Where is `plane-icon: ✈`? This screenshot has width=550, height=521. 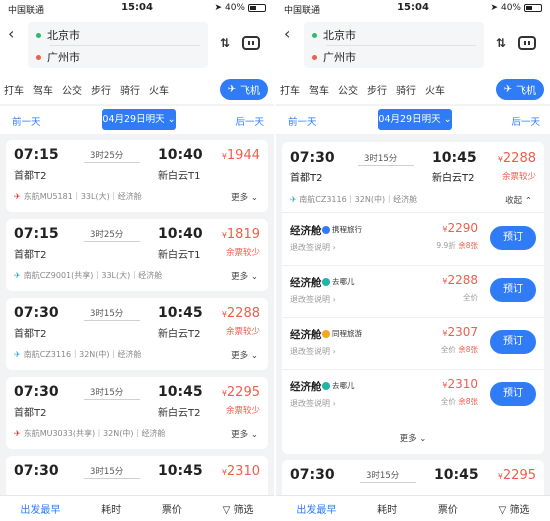
plane-icon: ✈ is located at coordinates (507, 89).